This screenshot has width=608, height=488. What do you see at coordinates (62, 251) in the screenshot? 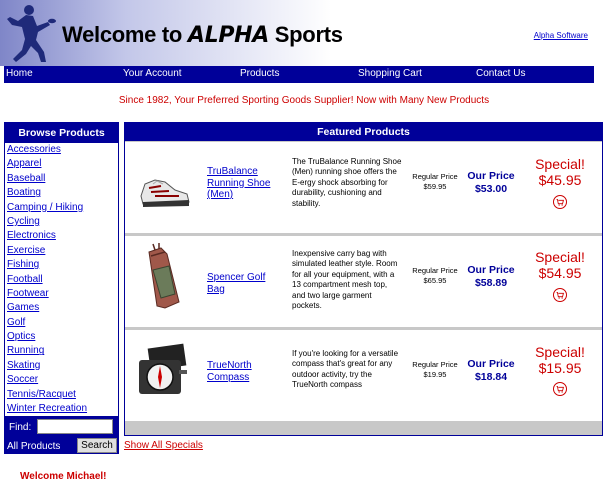
I see `category-link: Exercise` at bounding box center [62, 251].